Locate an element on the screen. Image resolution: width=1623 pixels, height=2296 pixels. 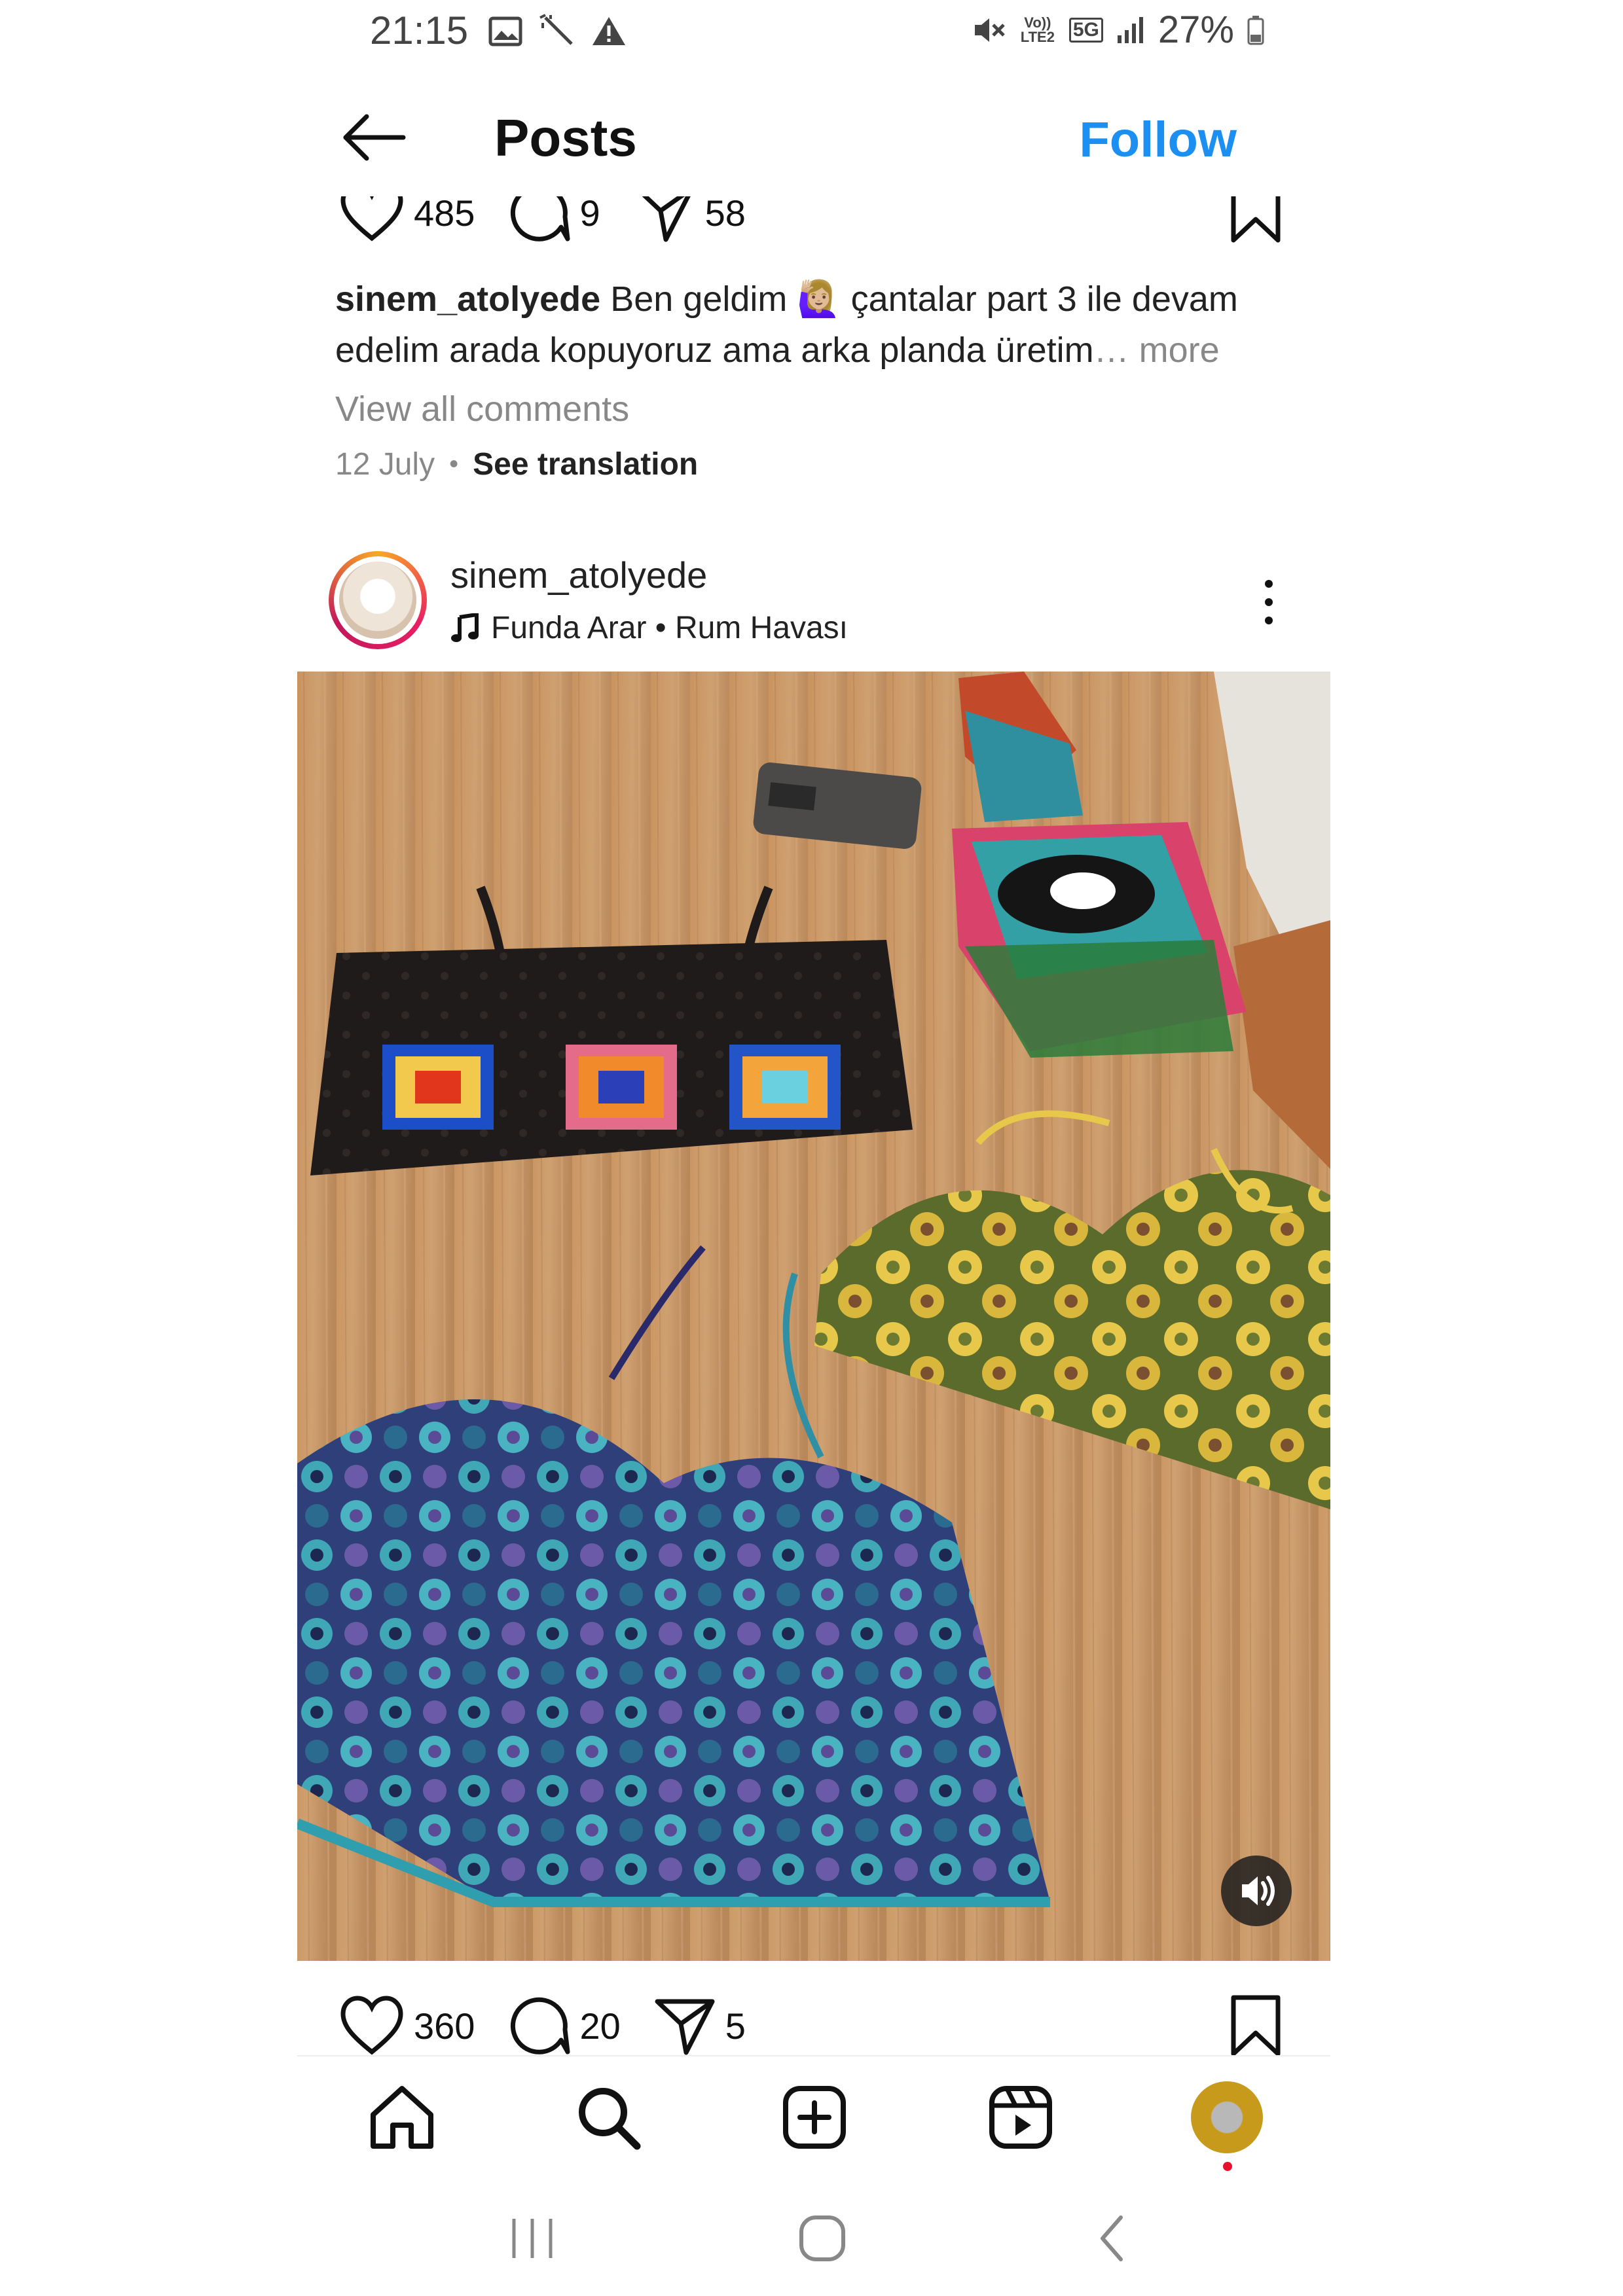
audio-track: Funda Arar • Rum Havası is located at coordinates (649, 628).